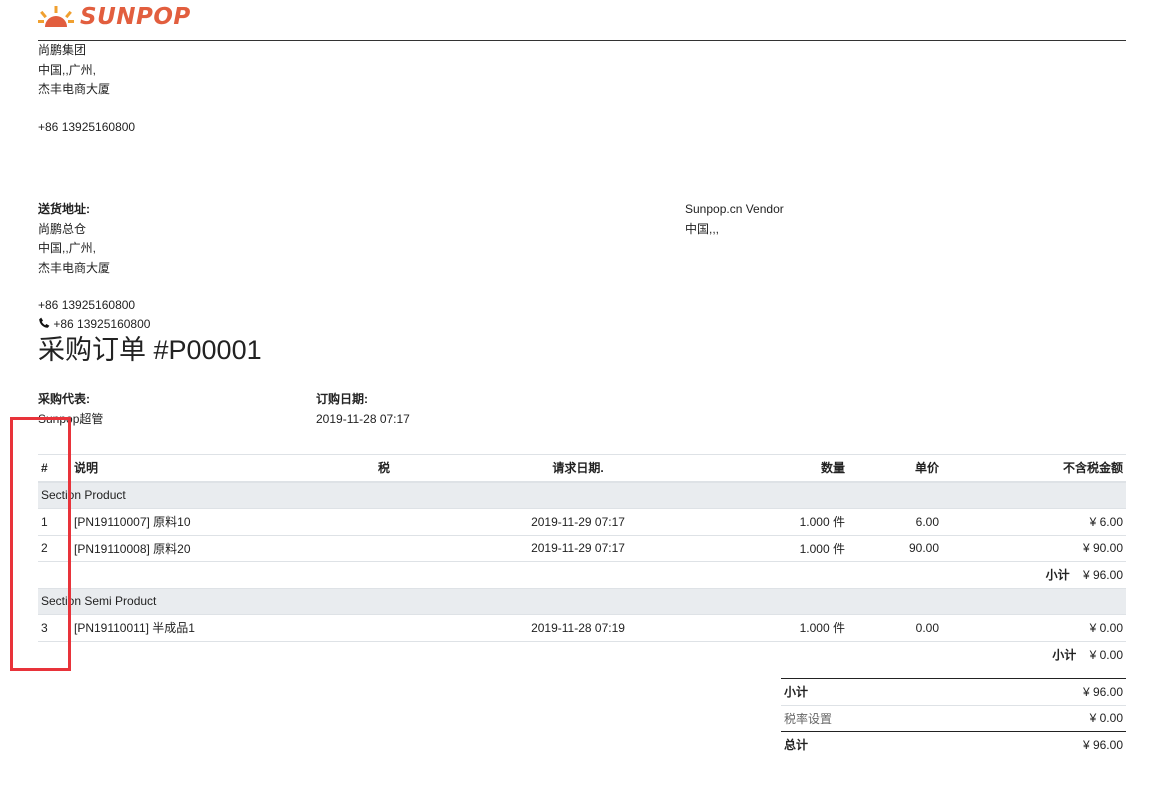  I want to click on col-header-tax: 税, so click(429, 468).